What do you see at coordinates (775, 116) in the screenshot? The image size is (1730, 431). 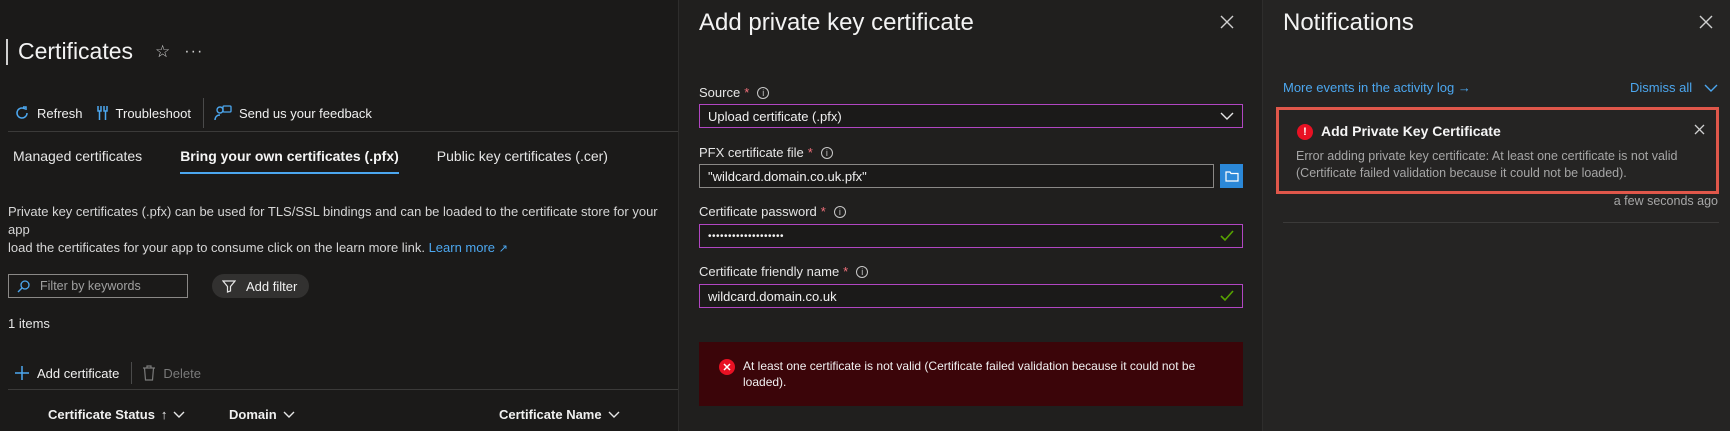 I see `source-value: Upload certificate (.pfx)` at bounding box center [775, 116].